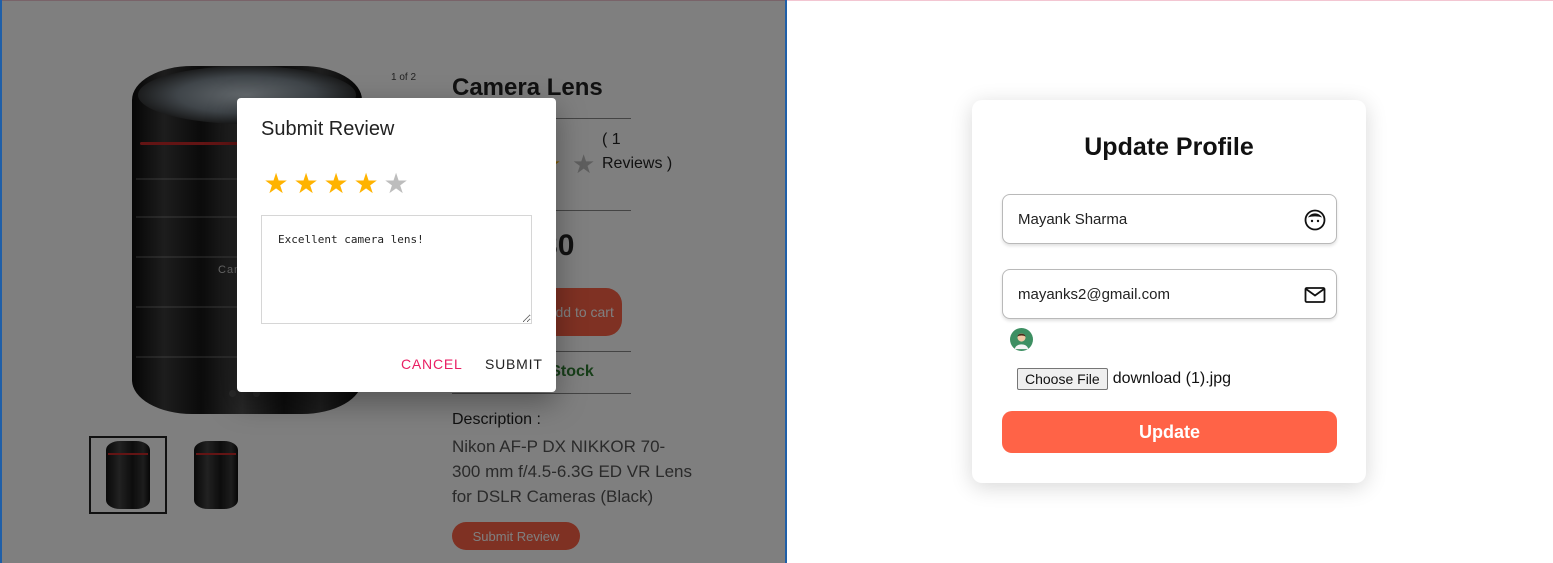  I want to click on cancel-button: CANCEL, so click(432, 364).